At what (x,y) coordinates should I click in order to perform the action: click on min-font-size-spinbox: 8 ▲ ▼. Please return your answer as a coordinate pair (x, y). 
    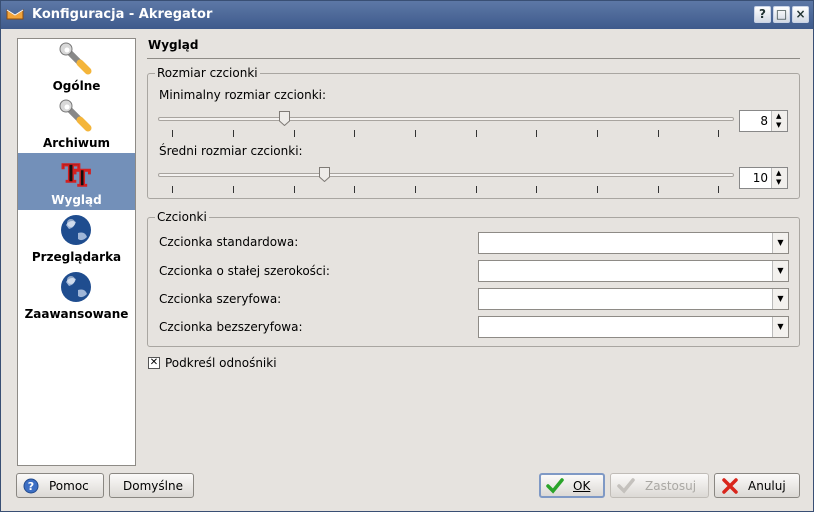
    Looking at the image, I should click on (763, 121).